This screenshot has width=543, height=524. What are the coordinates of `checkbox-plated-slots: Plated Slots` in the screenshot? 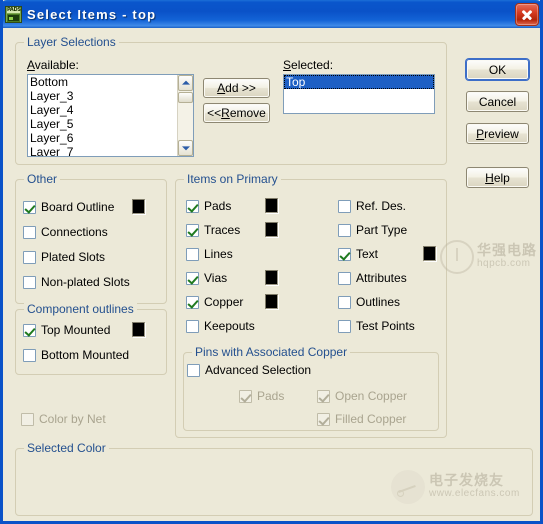 It's located at (64, 257).